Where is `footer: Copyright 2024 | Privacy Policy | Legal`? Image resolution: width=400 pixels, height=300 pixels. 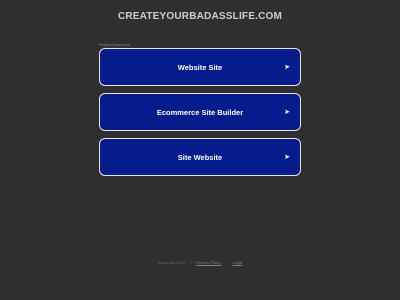
footer: Copyright 2024 | Privacy Policy | Legal is located at coordinates (200, 262).